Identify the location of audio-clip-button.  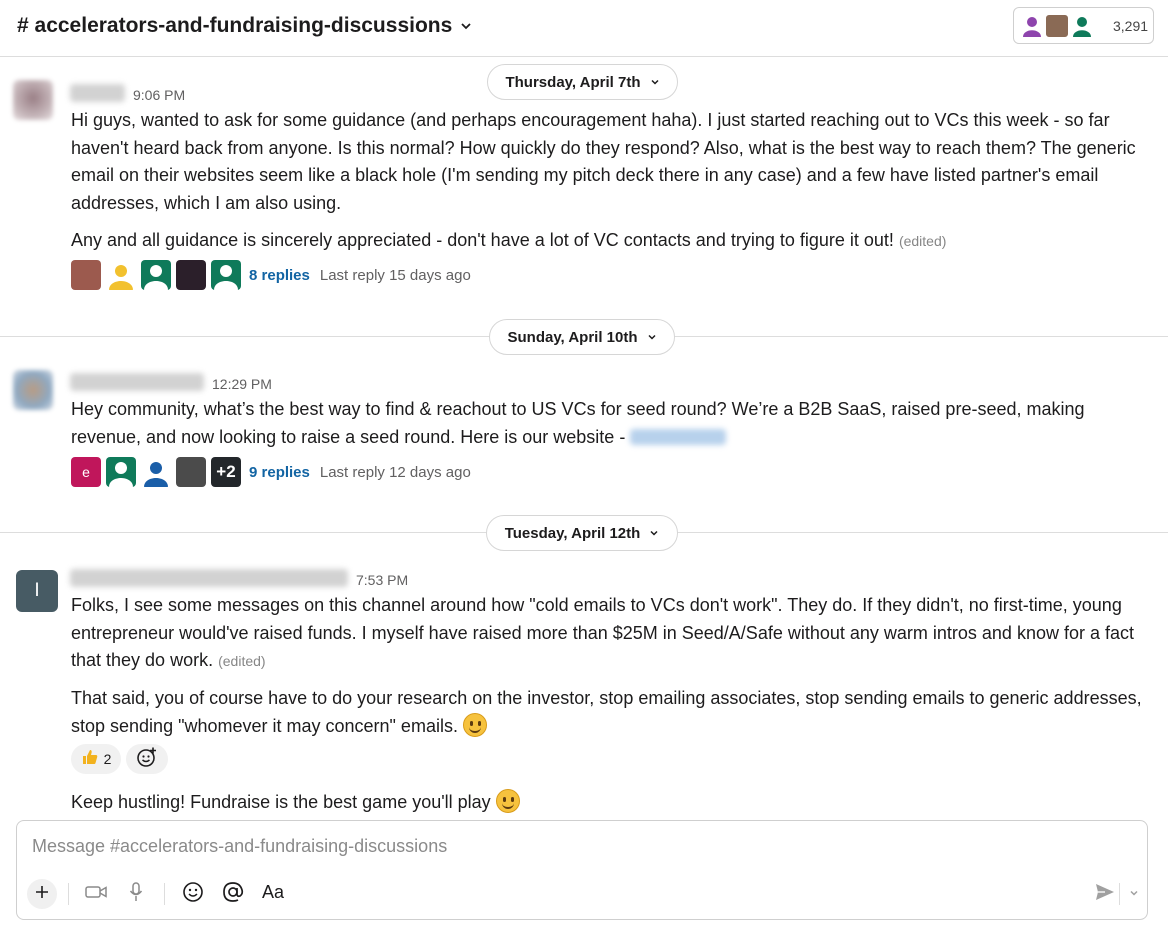
(136, 894).